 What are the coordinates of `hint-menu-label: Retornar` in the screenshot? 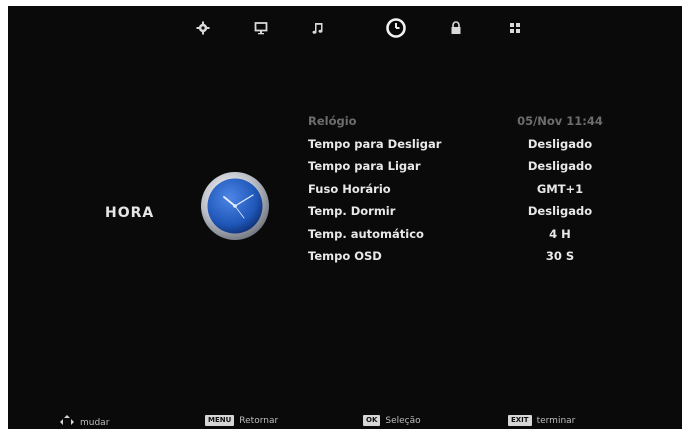 It's located at (259, 420).